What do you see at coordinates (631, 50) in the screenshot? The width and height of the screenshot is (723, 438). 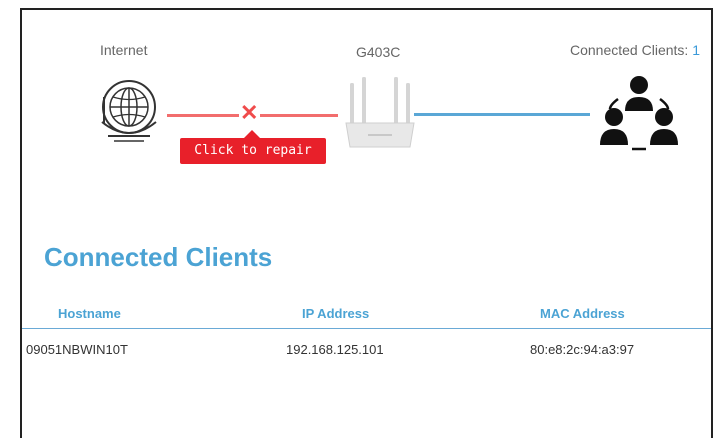 I see `connected-clients-text: Connected Clients:` at bounding box center [631, 50].